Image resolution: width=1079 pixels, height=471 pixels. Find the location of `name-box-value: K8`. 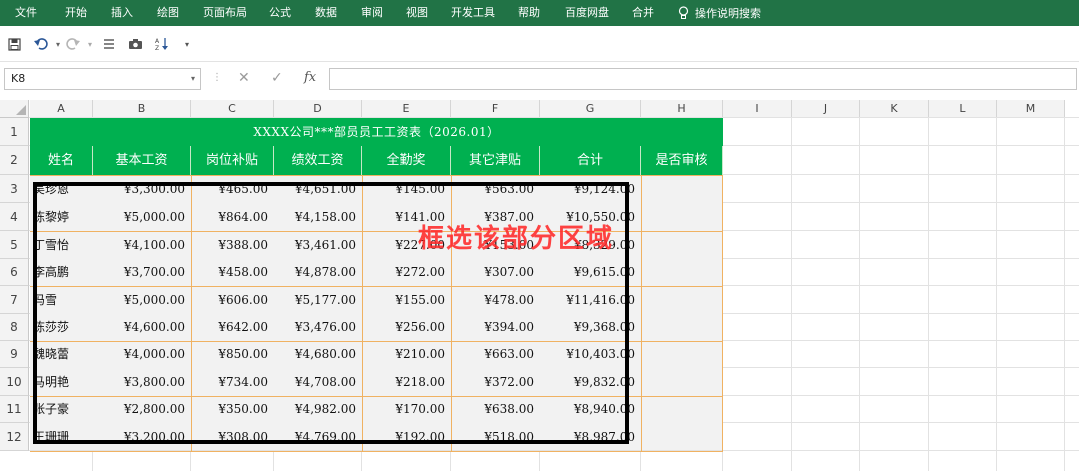

name-box-value: K8 is located at coordinates (18, 78).